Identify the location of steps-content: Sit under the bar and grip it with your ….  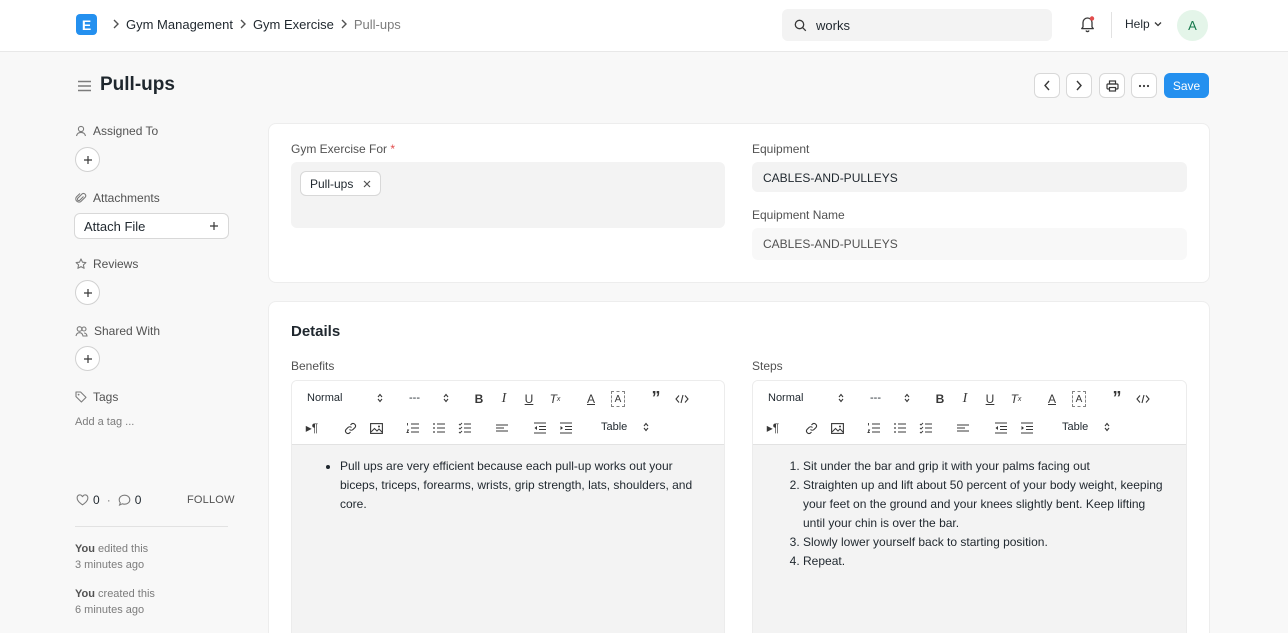
(969, 539).